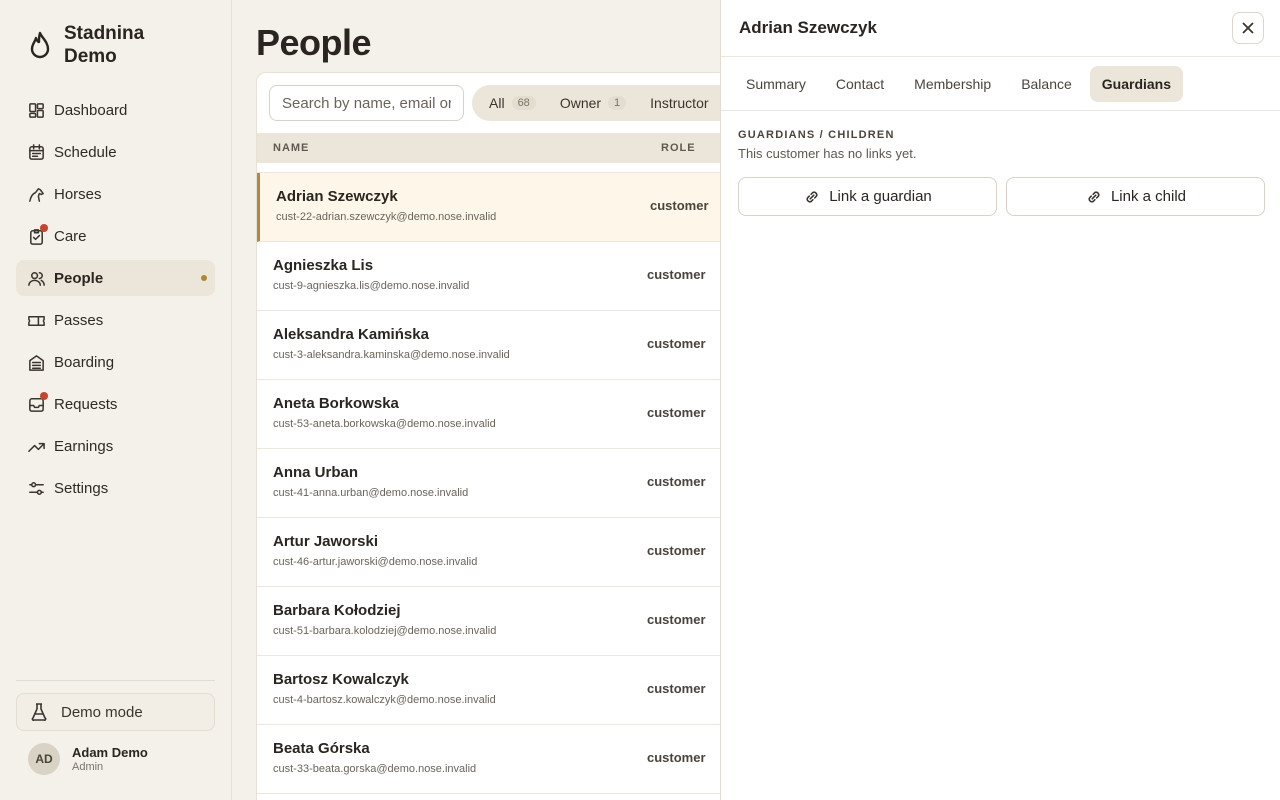  Describe the element at coordinates (617, 103) in the screenshot. I see `filter-count: 1` at that location.